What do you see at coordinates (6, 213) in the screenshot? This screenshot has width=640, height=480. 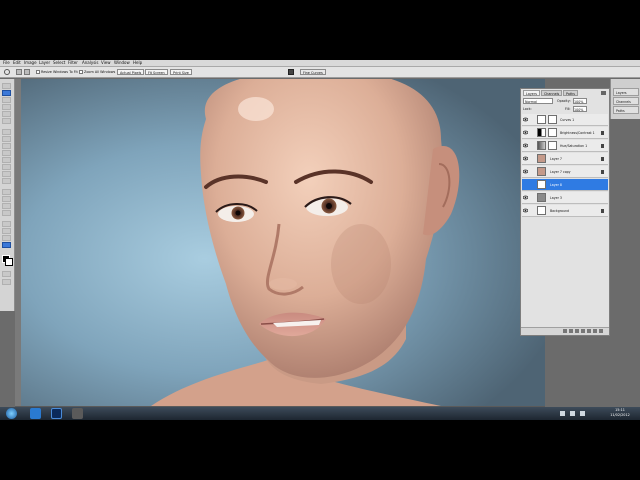 I see `shape-tool-icon` at bounding box center [6, 213].